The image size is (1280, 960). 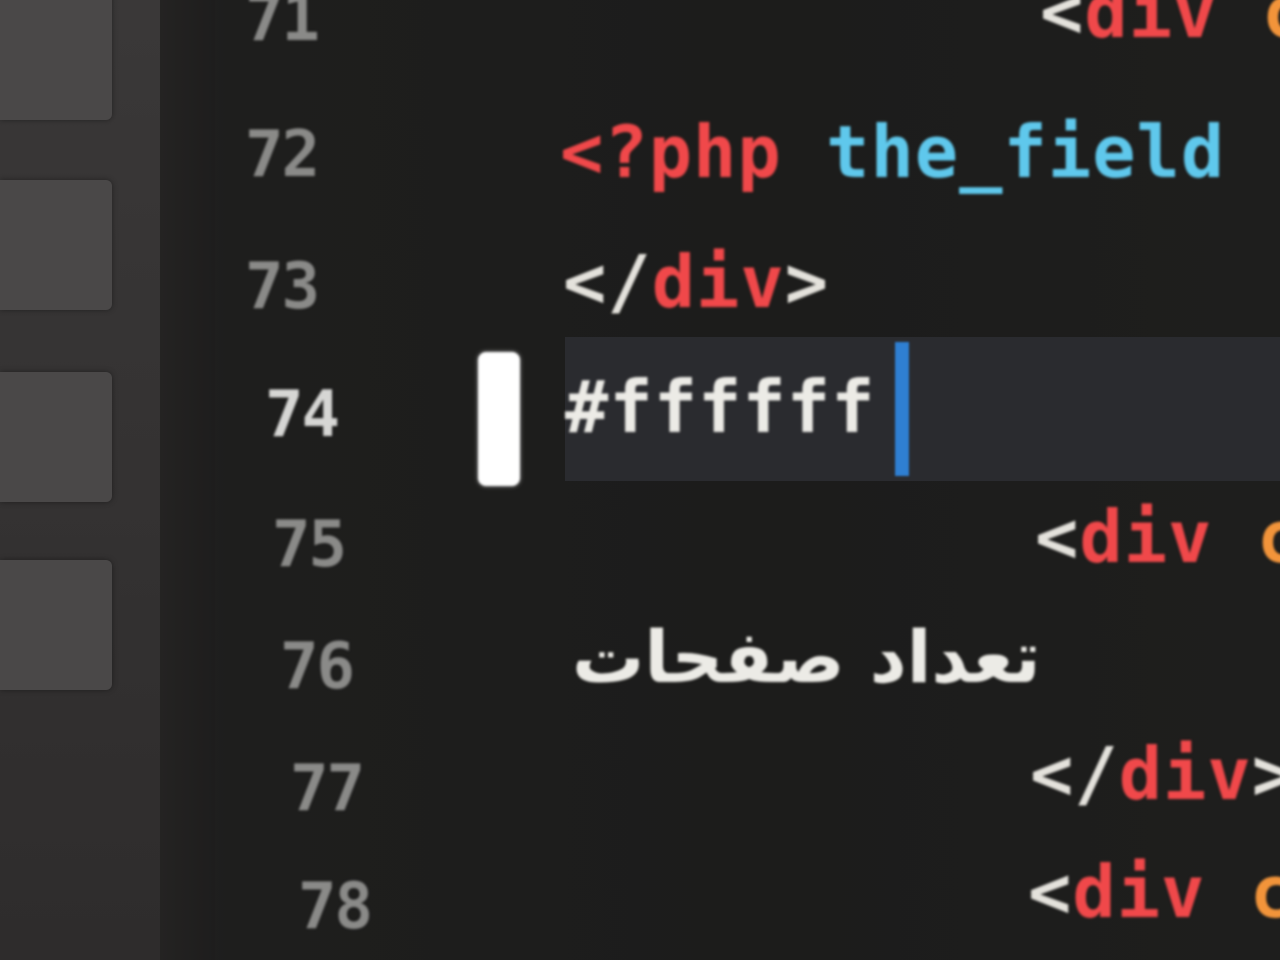 What do you see at coordinates (671, 152) in the screenshot?
I see `php-open-tag: <?php` at bounding box center [671, 152].